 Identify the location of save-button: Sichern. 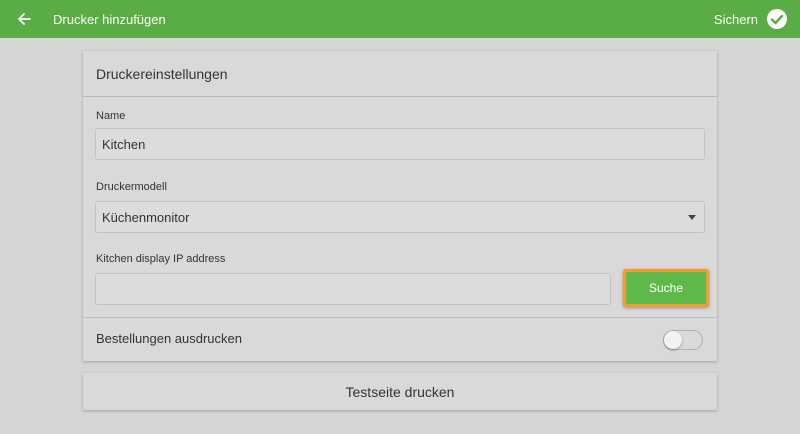
(751, 19).